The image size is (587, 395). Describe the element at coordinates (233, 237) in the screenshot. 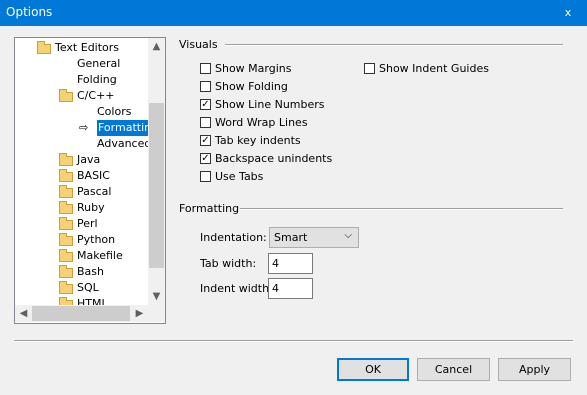

I see `indentation-label: Indentation:` at that location.